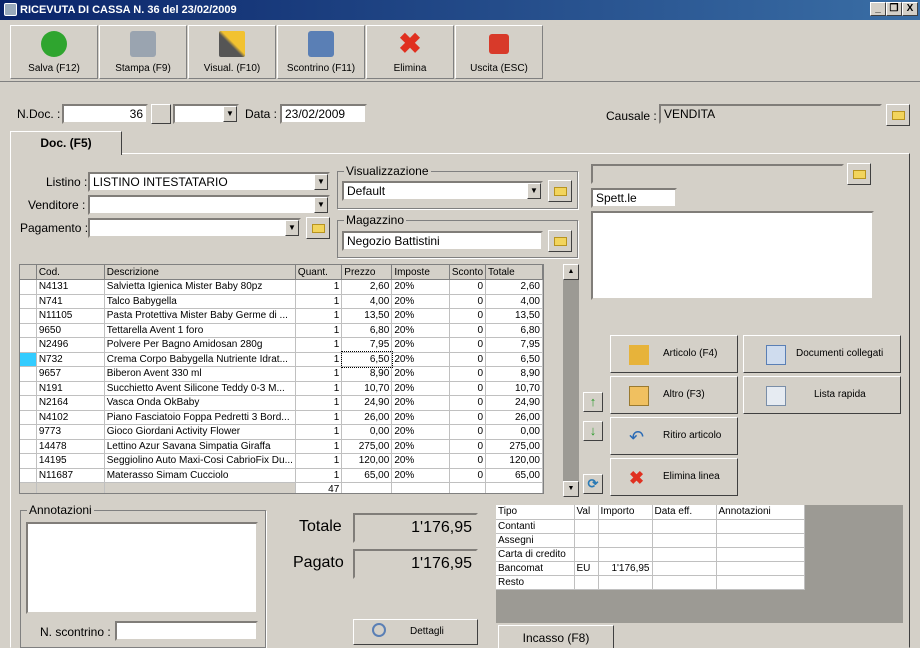  I want to click on table-cell: N191, so click(70, 388).